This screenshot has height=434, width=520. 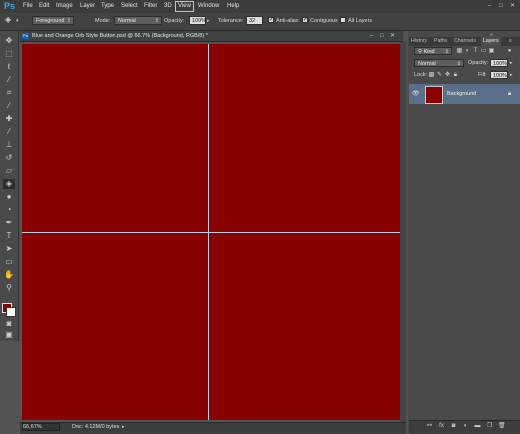 I want to click on background-color-swatch, so click(x=11, y=312).